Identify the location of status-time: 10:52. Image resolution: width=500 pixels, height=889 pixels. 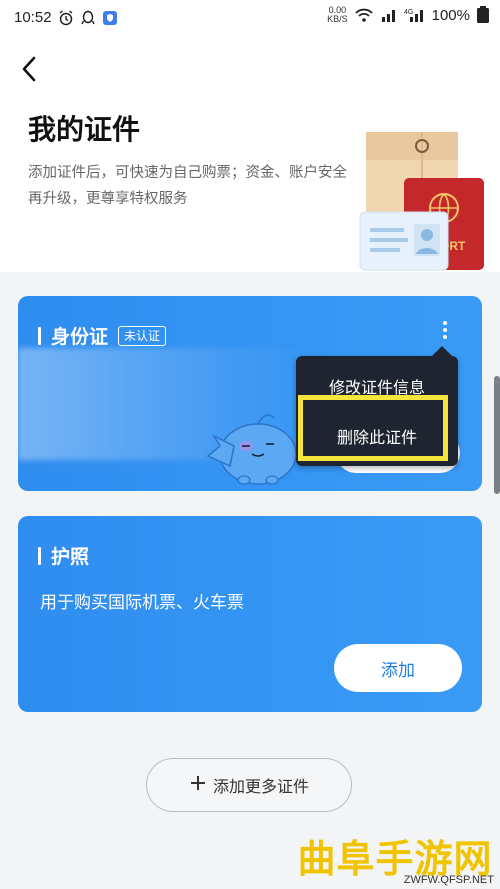
(33, 17).